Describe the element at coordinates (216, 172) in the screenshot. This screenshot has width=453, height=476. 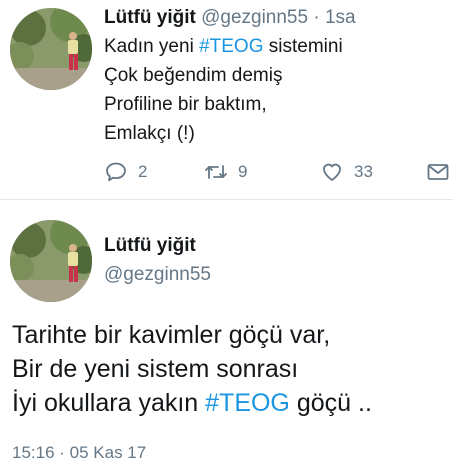
I see `retweet-icon` at that location.